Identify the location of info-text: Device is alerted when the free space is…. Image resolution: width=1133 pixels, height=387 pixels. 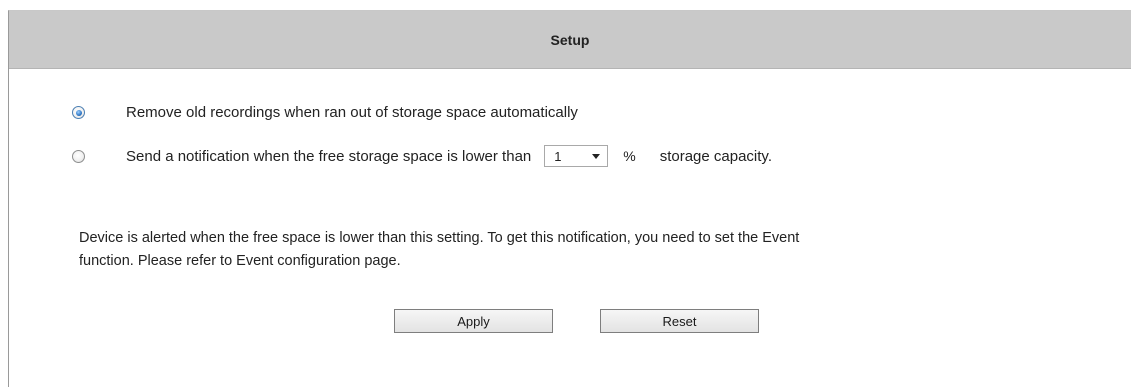
(579, 250).